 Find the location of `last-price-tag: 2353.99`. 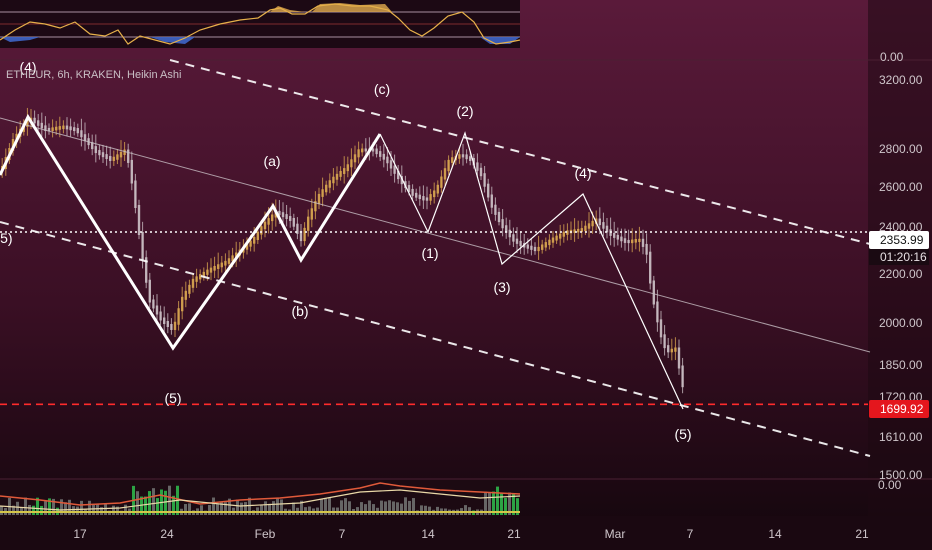

last-price-tag: 2353.99 is located at coordinates (902, 240).